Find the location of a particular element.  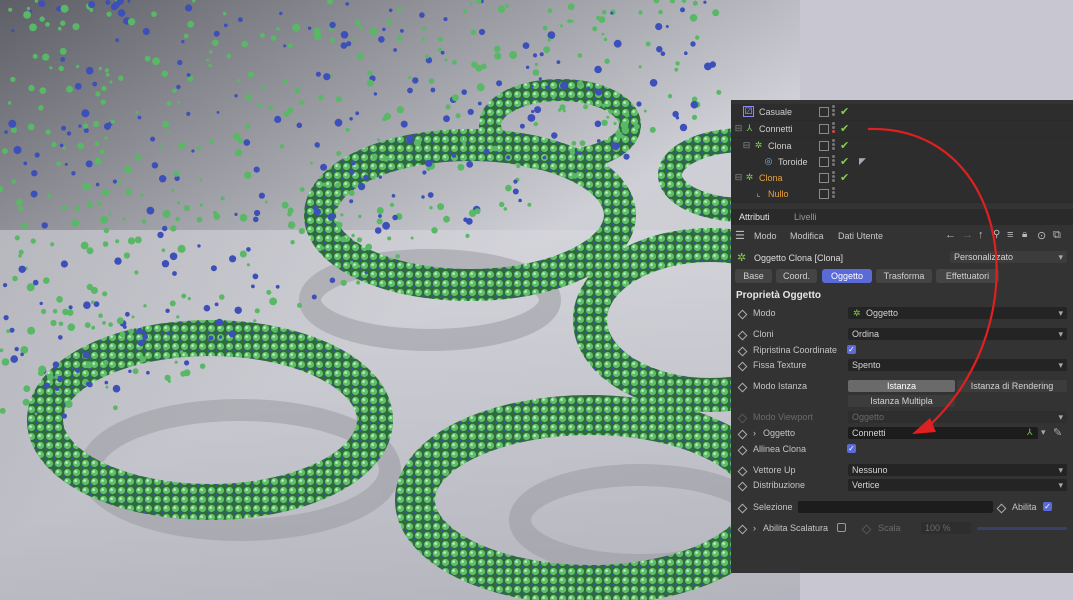

allinea-clona-checkbox: ✓ is located at coordinates (851, 448).